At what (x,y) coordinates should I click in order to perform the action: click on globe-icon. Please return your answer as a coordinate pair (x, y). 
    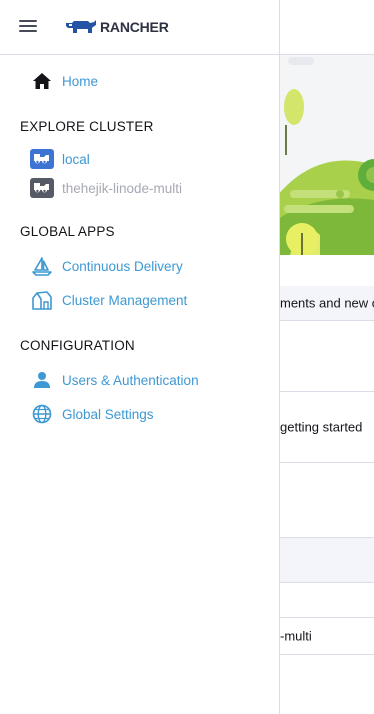
    Looking at the image, I should click on (42, 414).